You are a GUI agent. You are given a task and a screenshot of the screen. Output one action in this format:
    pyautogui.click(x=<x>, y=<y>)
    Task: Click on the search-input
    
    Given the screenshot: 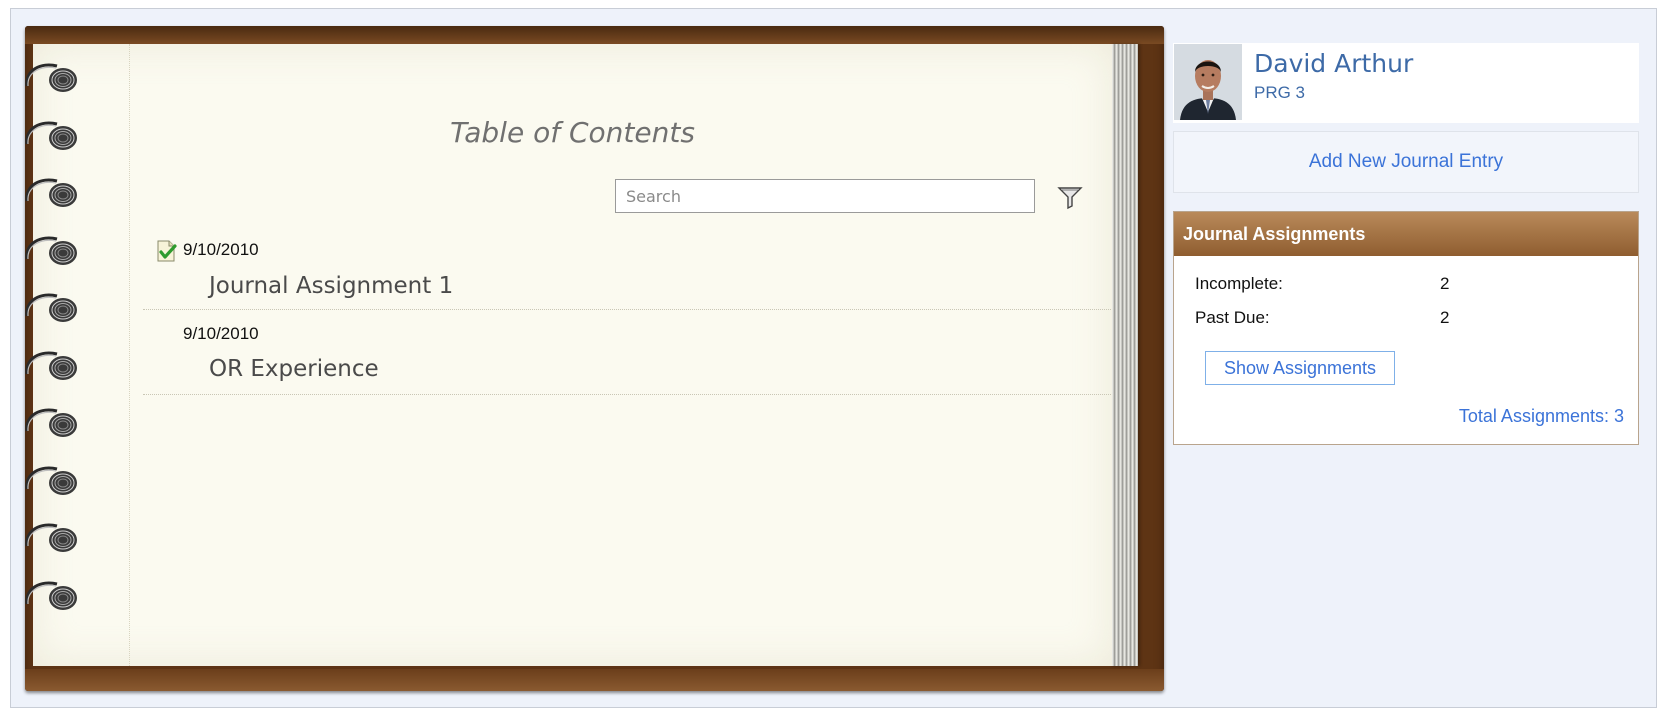 What is the action you would take?
    pyautogui.click(x=825, y=196)
    